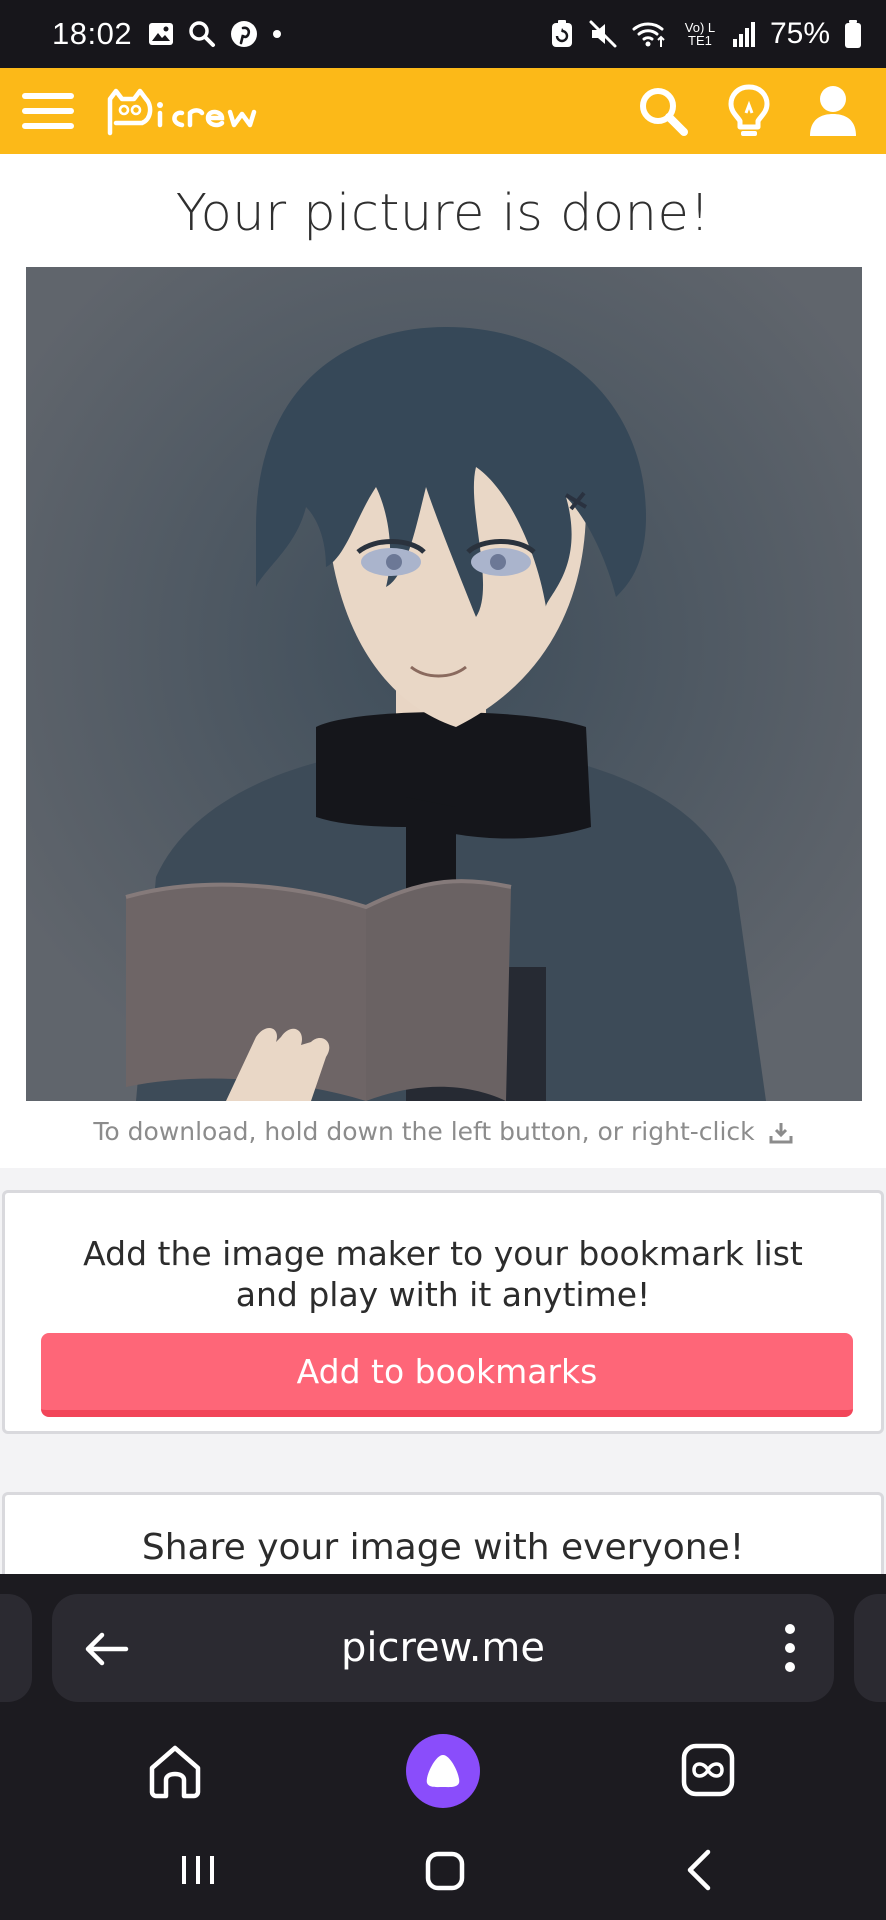 The height and width of the screenshot is (1920, 886). What do you see at coordinates (182, 112) in the screenshot?
I see `picrew-logo-graphic` at bounding box center [182, 112].